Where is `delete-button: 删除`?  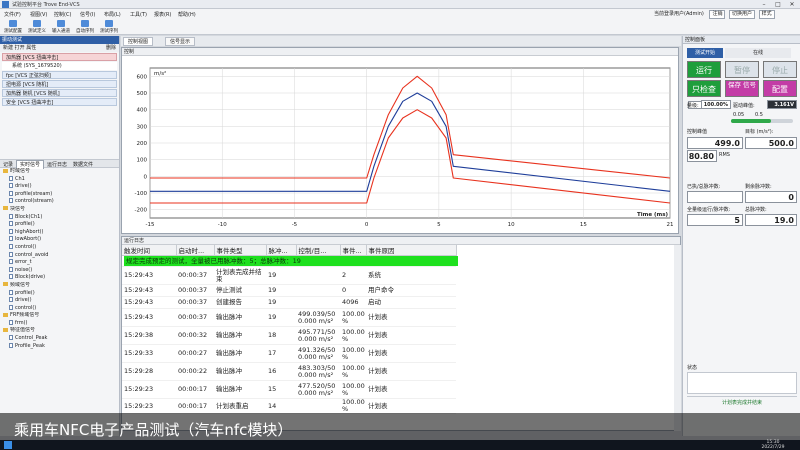 delete-button: 删除 is located at coordinates (111, 48).